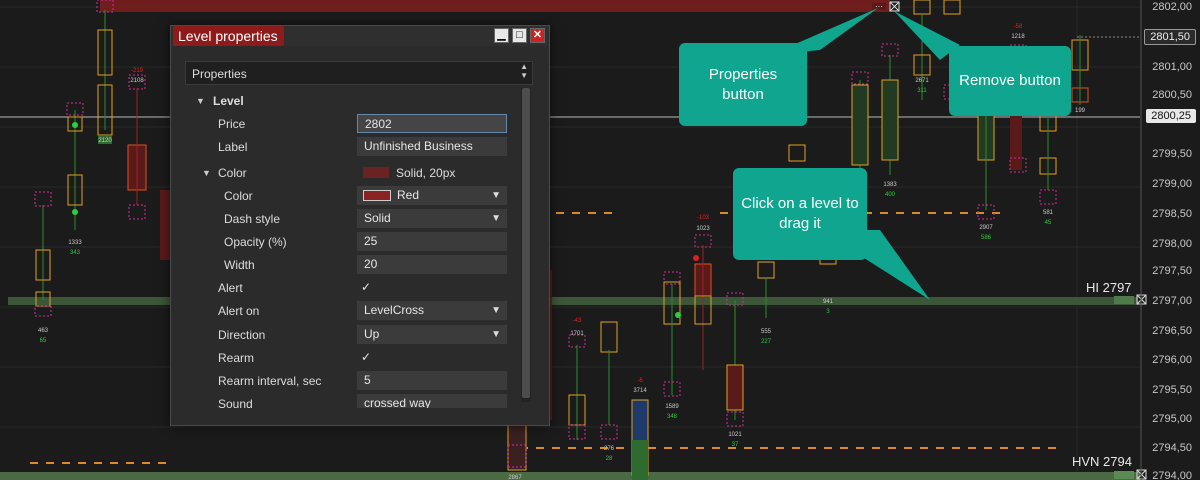 The image size is (1200, 480). I want to click on close-icon: ✕, so click(537, 35).